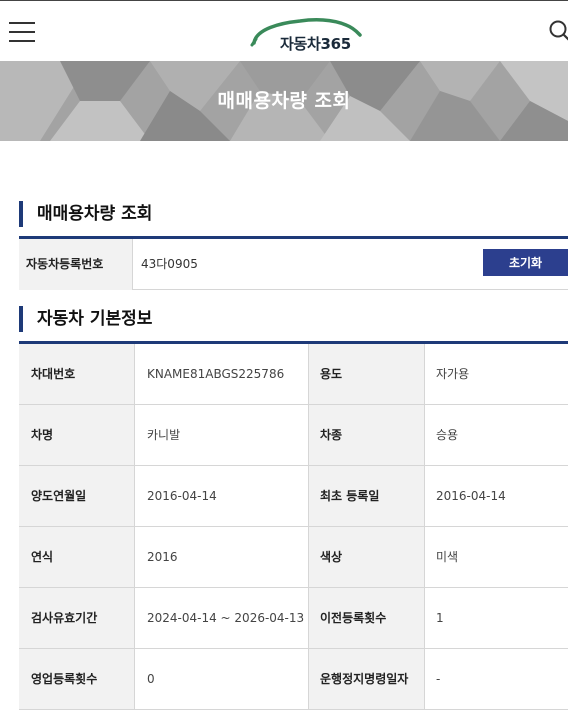 This screenshot has height=714, width=568. I want to click on table-row: 차명 카니발 차종 승용, so click(293, 435).